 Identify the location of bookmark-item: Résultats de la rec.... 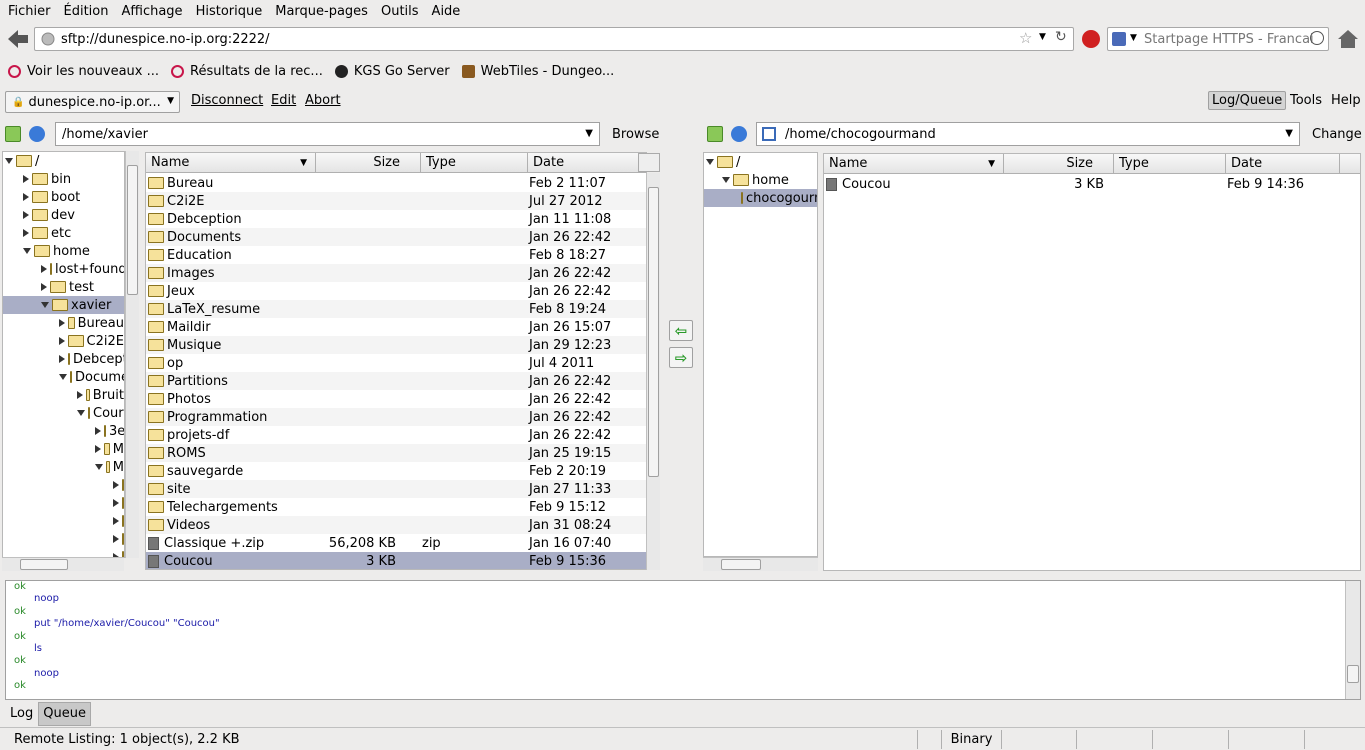
(247, 71).